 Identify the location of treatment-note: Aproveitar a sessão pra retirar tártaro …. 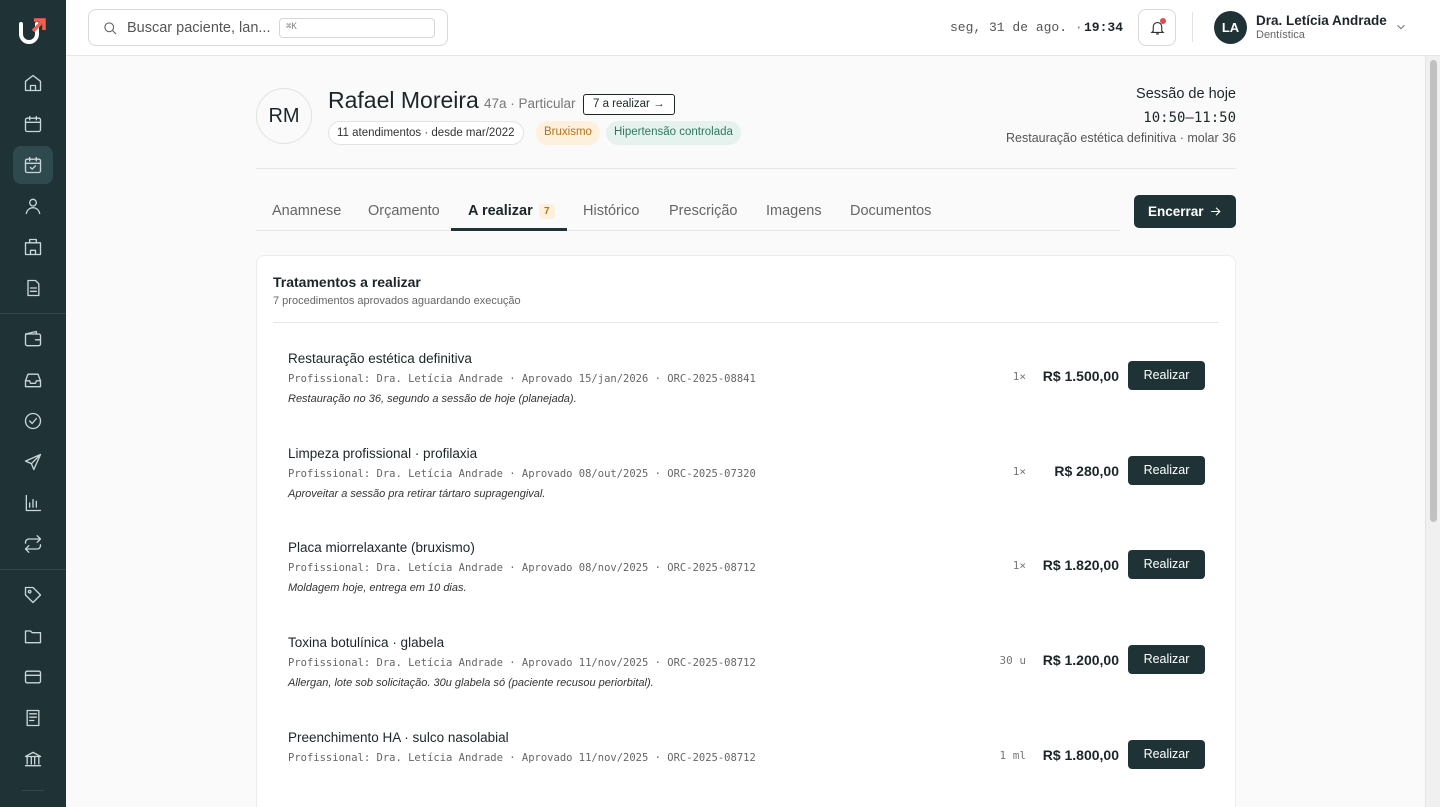
(417, 494).